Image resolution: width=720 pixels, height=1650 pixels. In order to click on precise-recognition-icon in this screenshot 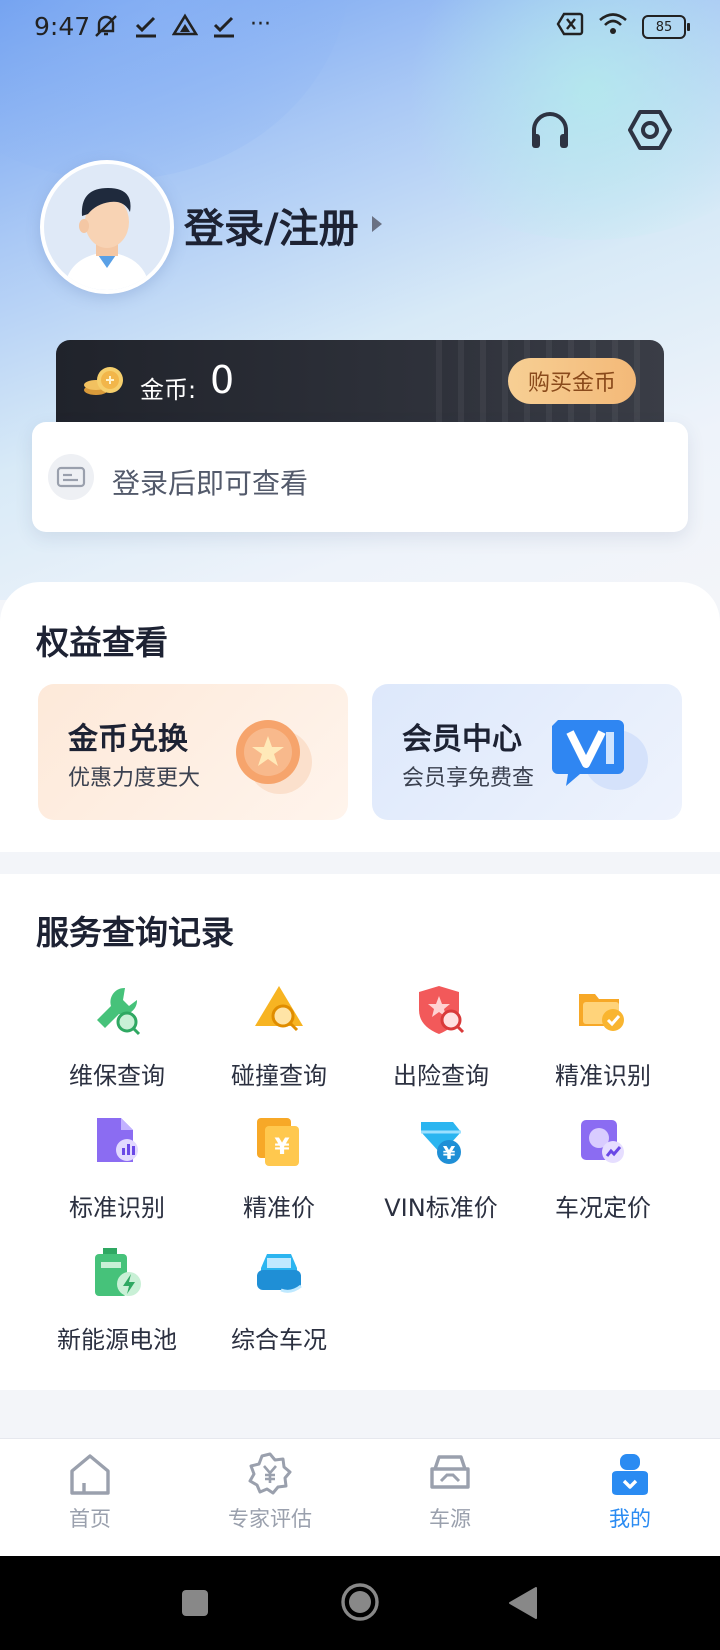, I will do `click(603, 1010)`.